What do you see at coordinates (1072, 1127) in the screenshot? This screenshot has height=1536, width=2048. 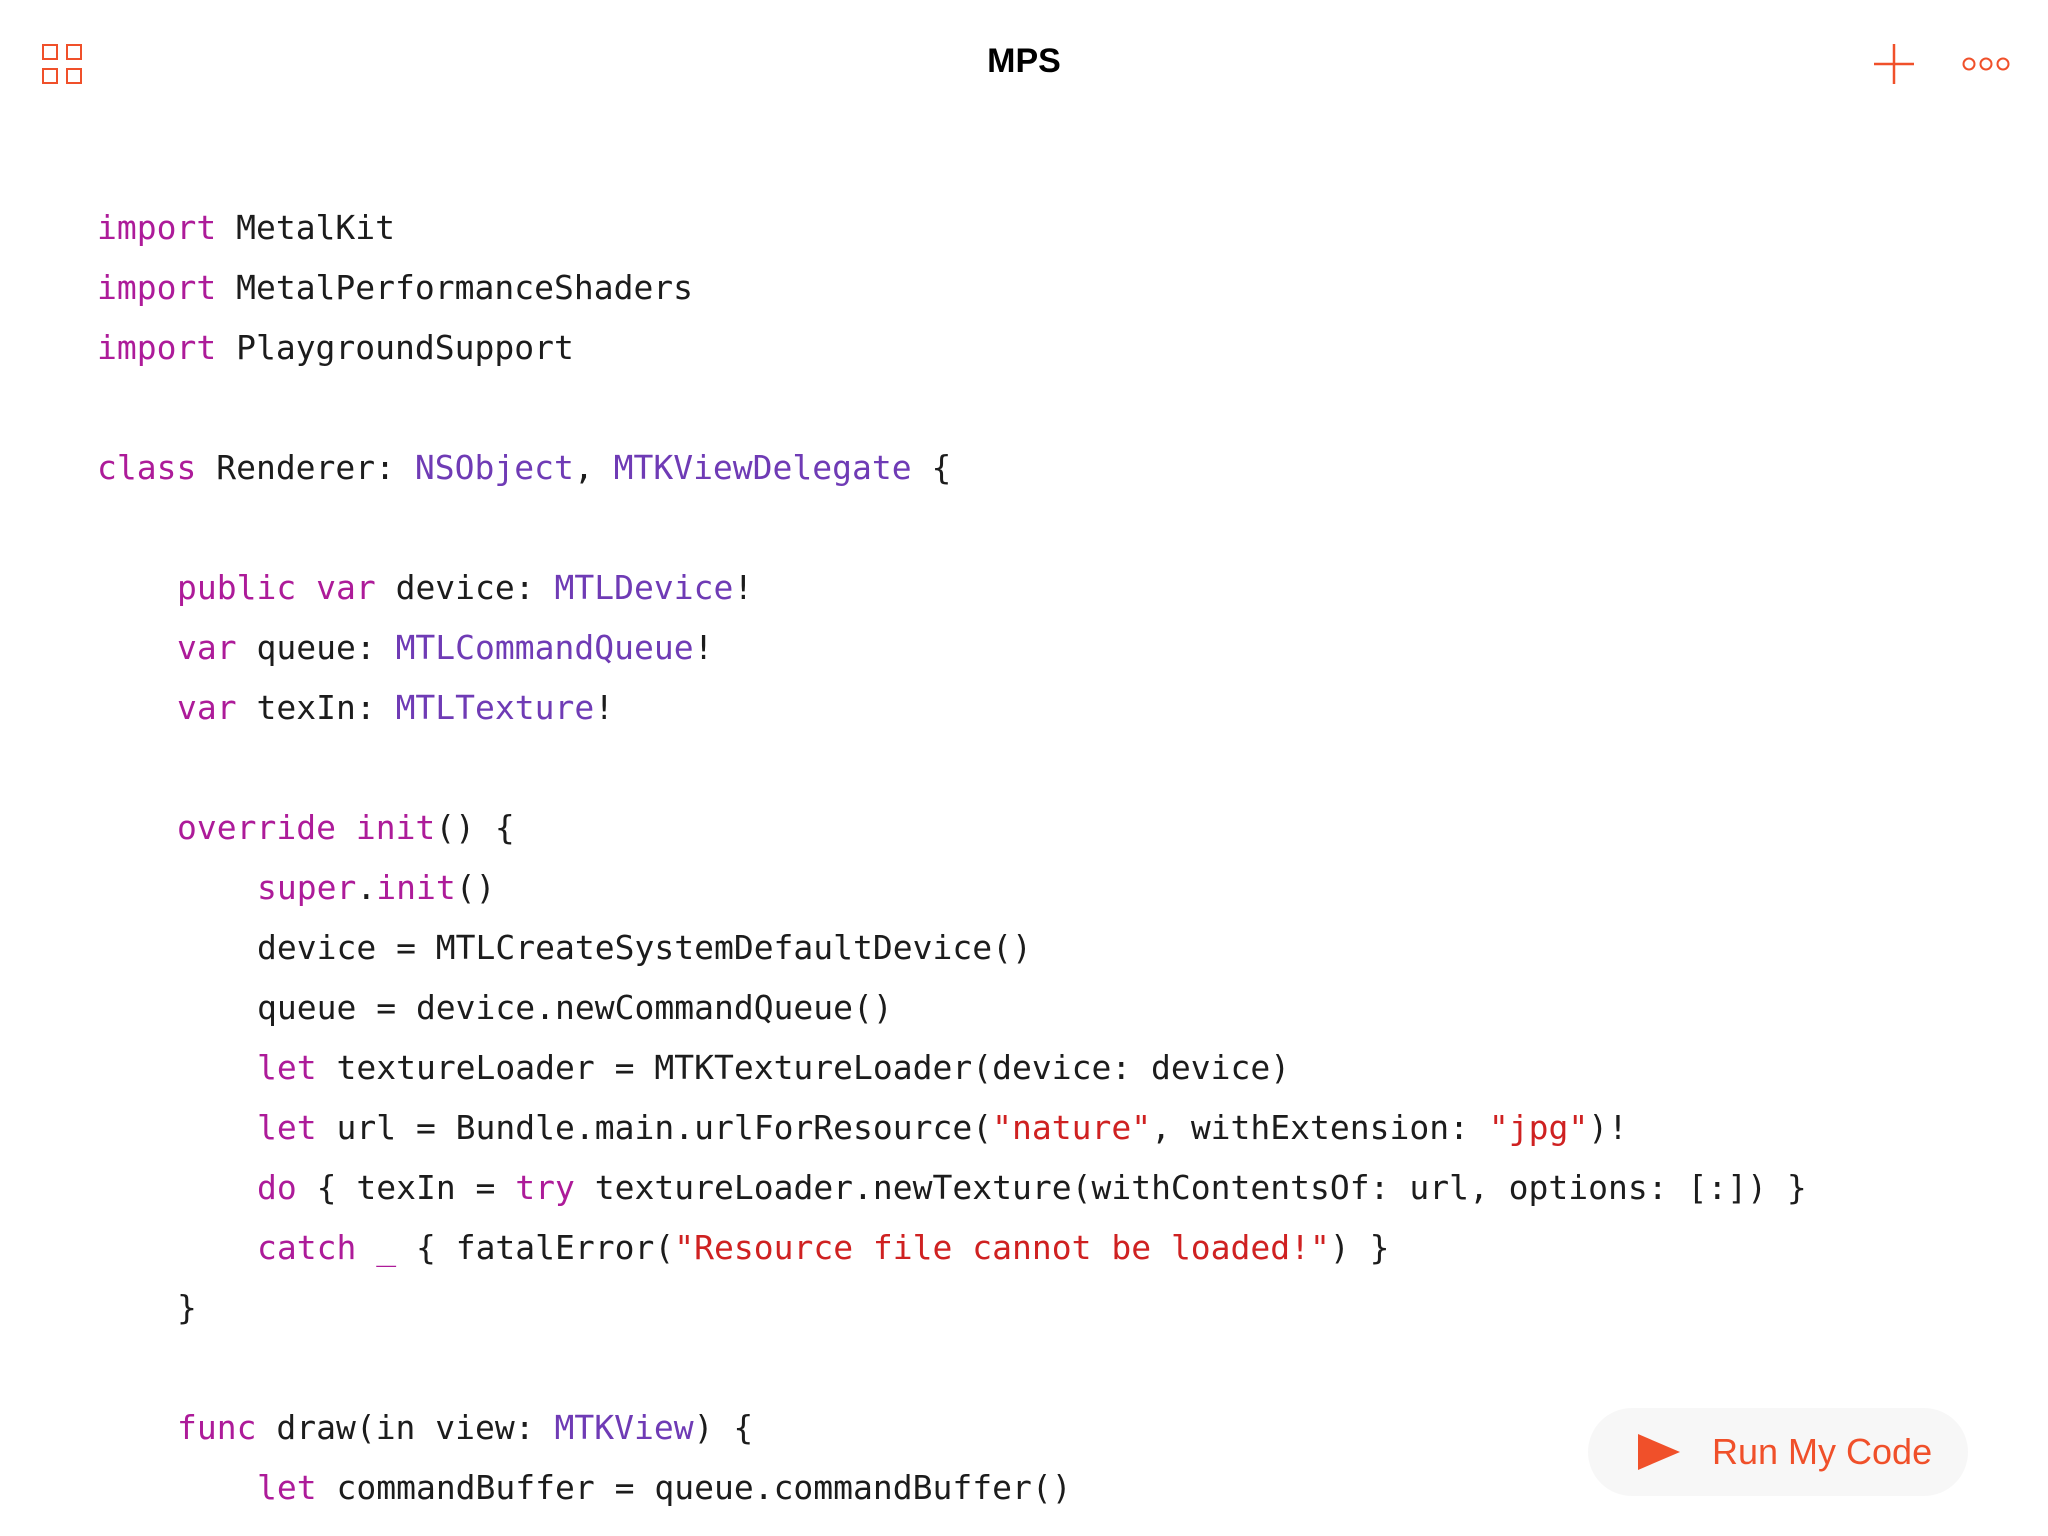 I see `code-token: "nature"` at bounding box center [1072, 1127].